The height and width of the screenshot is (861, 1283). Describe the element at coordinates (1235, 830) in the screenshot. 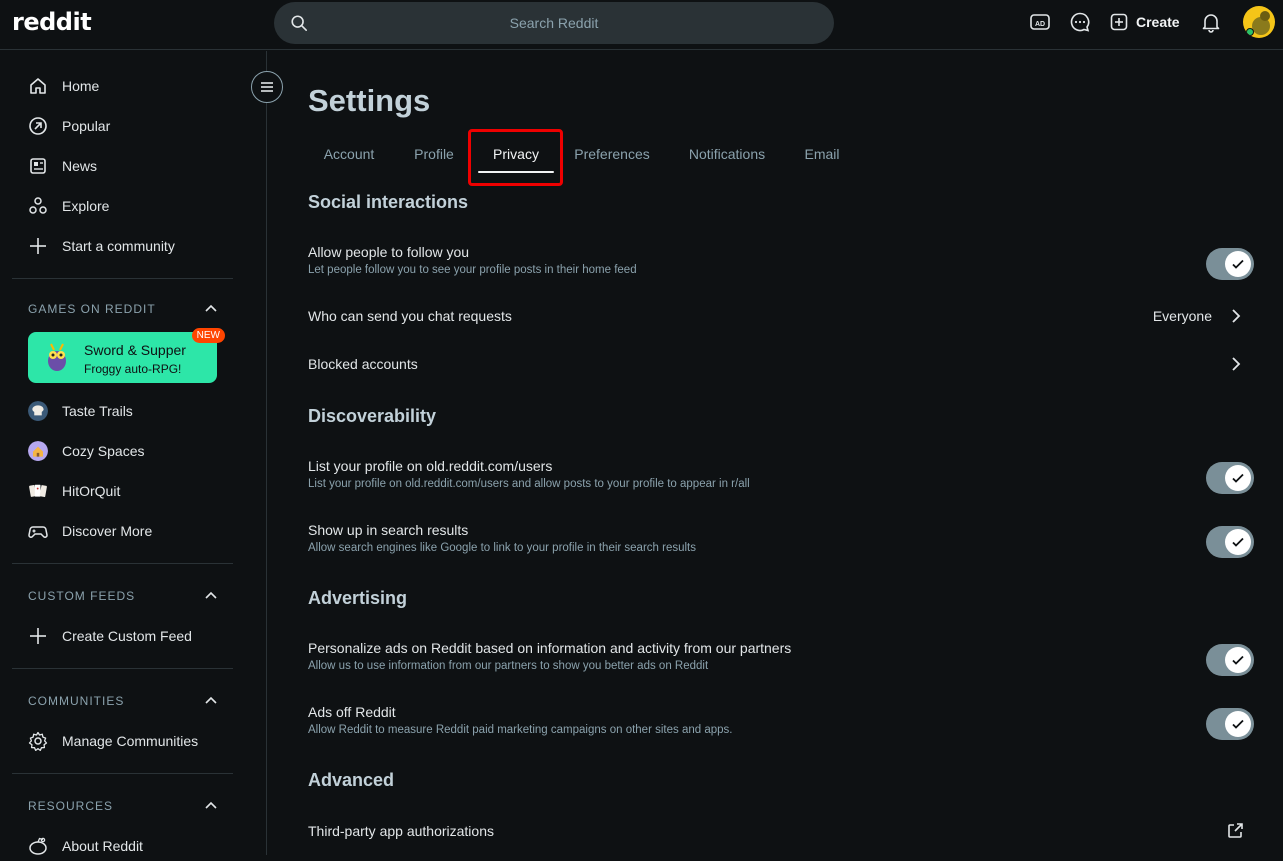

I see `external-link-icon` at that location.